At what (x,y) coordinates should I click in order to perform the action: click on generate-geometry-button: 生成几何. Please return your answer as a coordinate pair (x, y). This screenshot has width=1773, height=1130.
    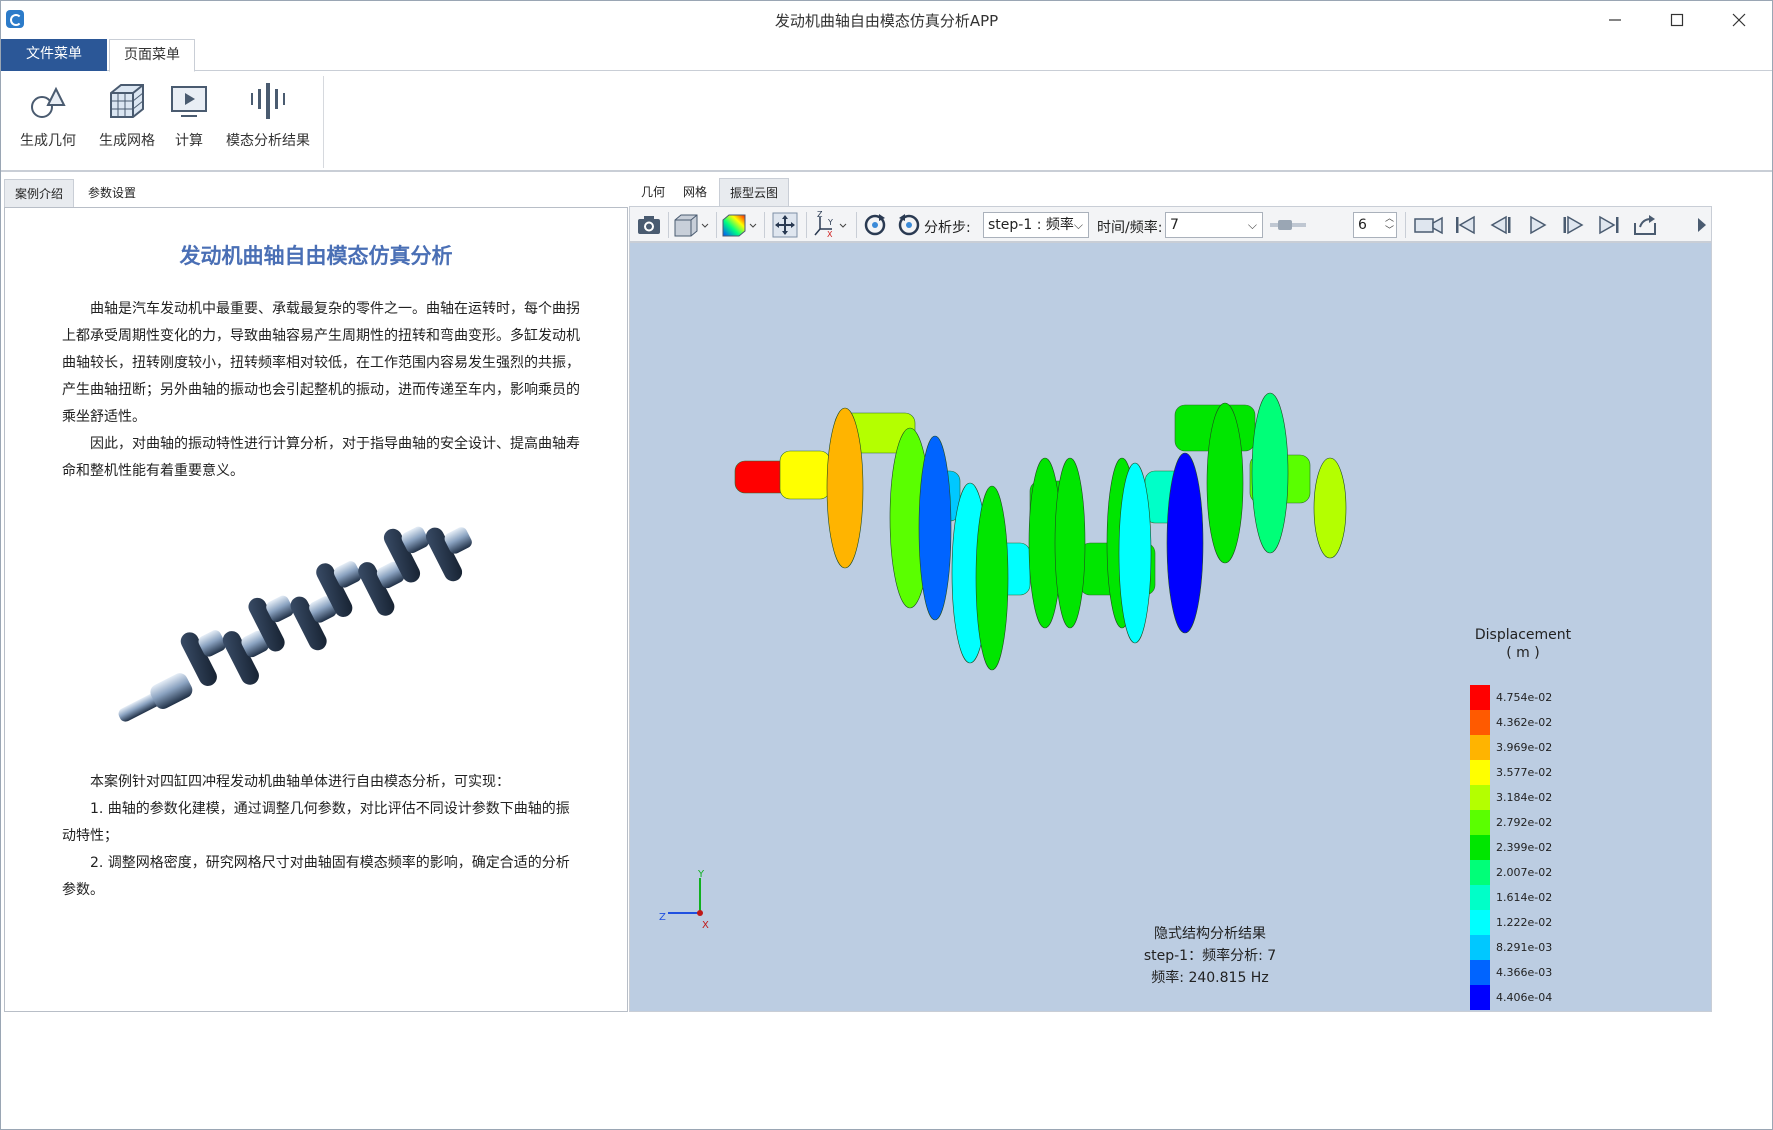
    Looking at the image, I should click on (48, 121).